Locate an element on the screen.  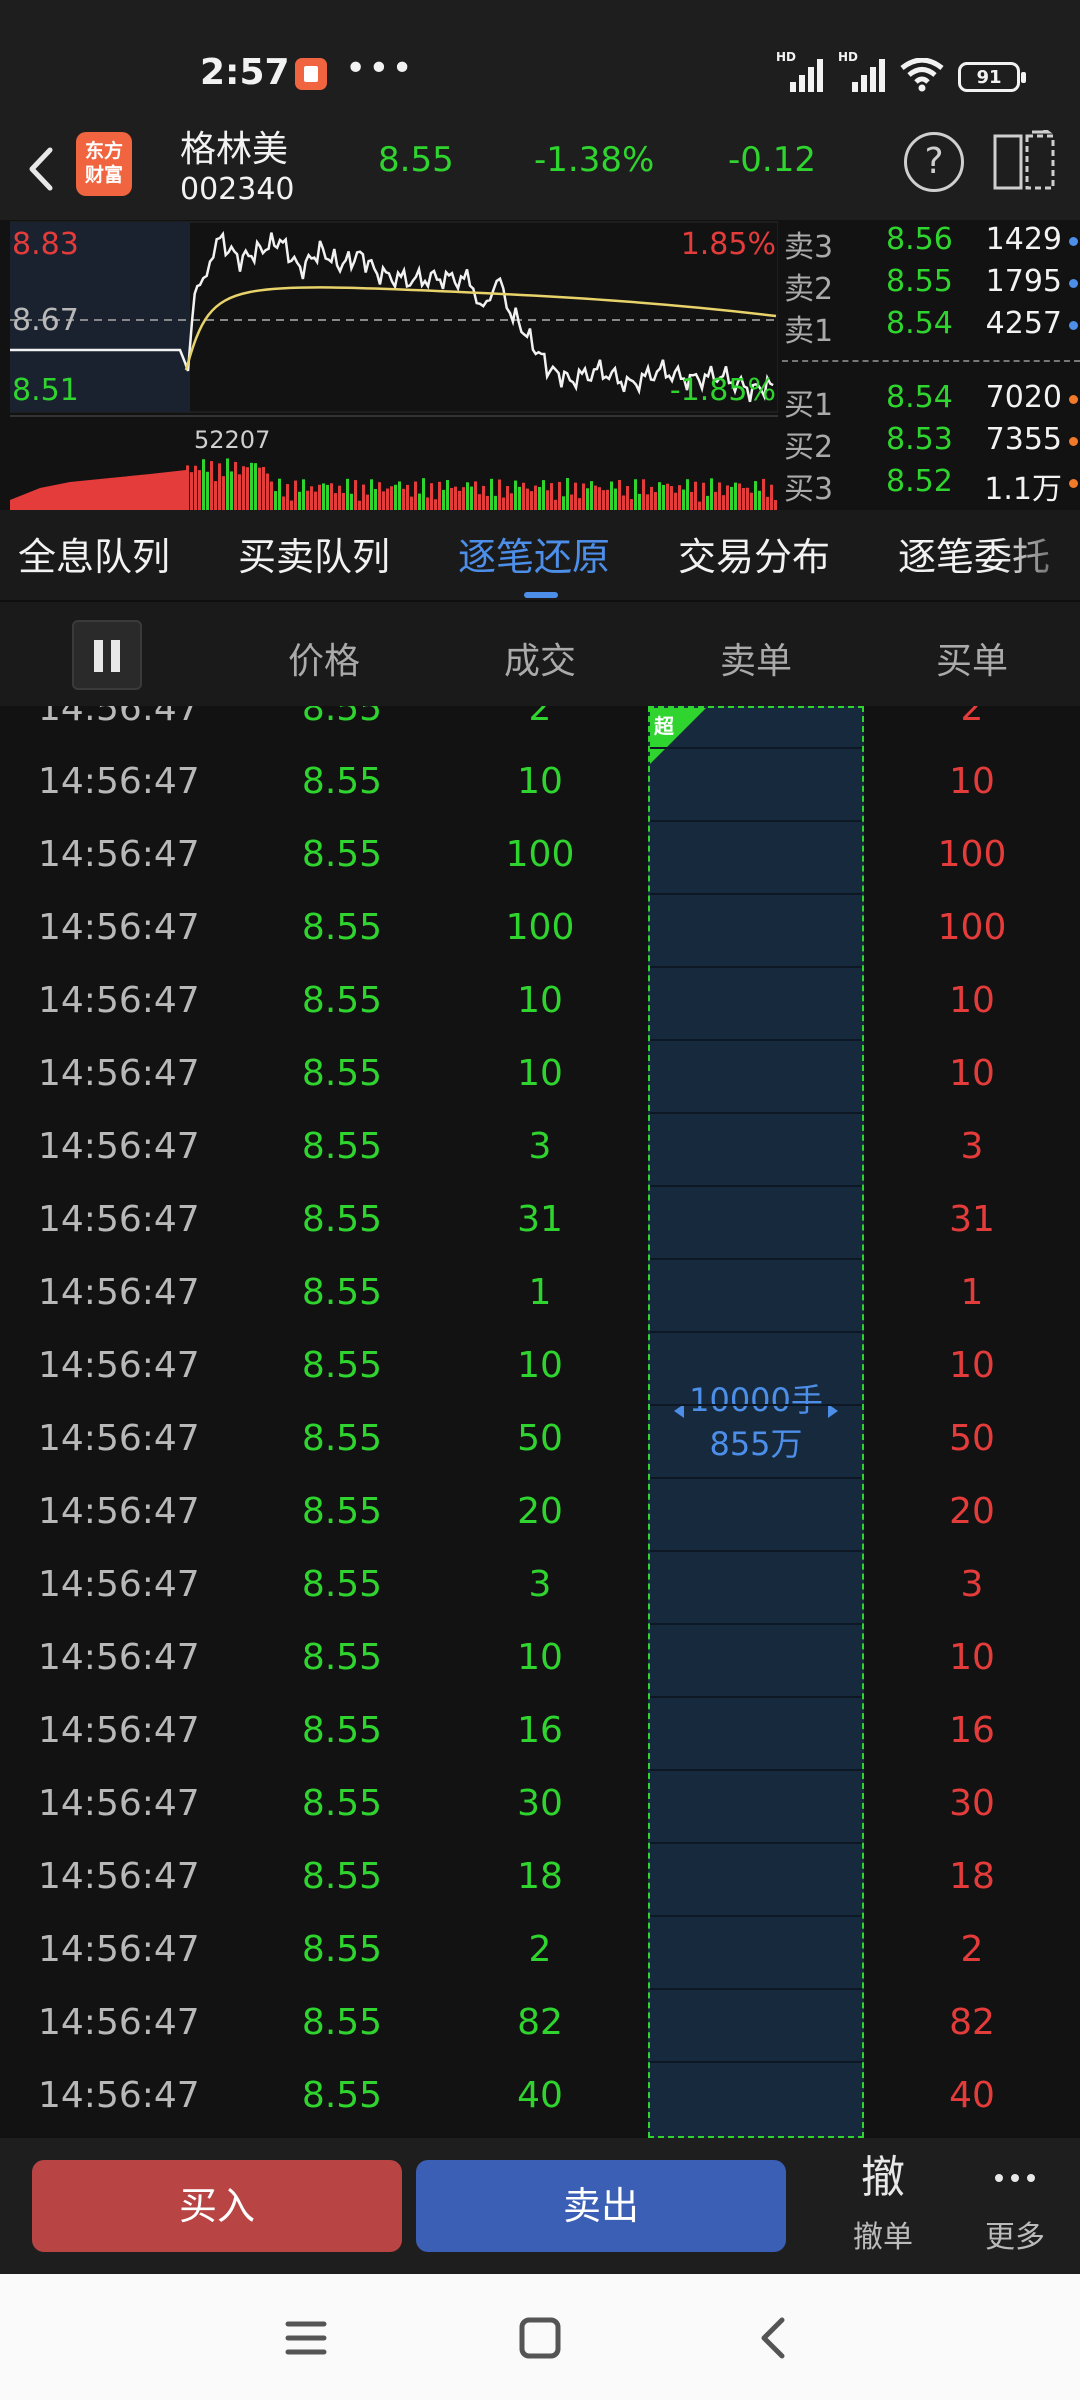
signal-icon-2: HD is located at coordinates (862, 71).